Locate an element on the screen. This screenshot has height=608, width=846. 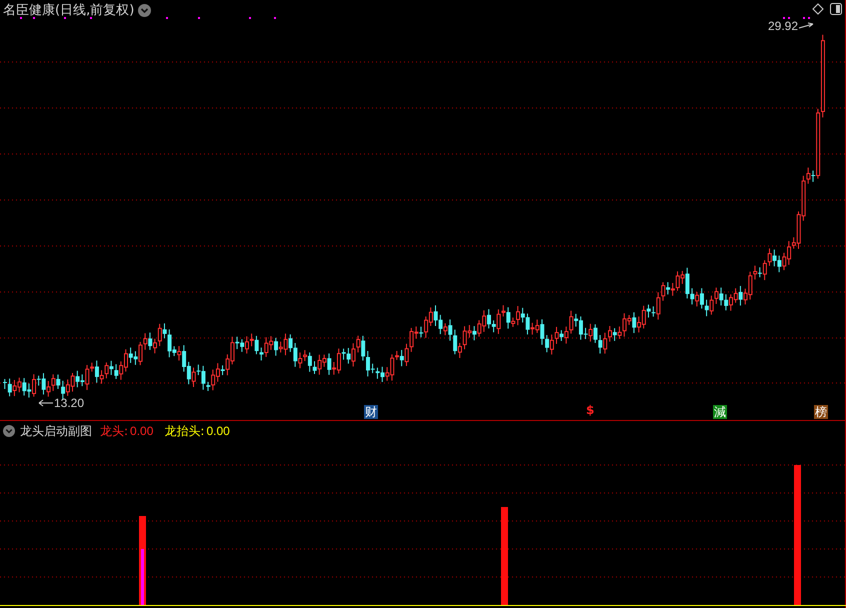
event-symbol: $ is located at coordinates (590, 410).